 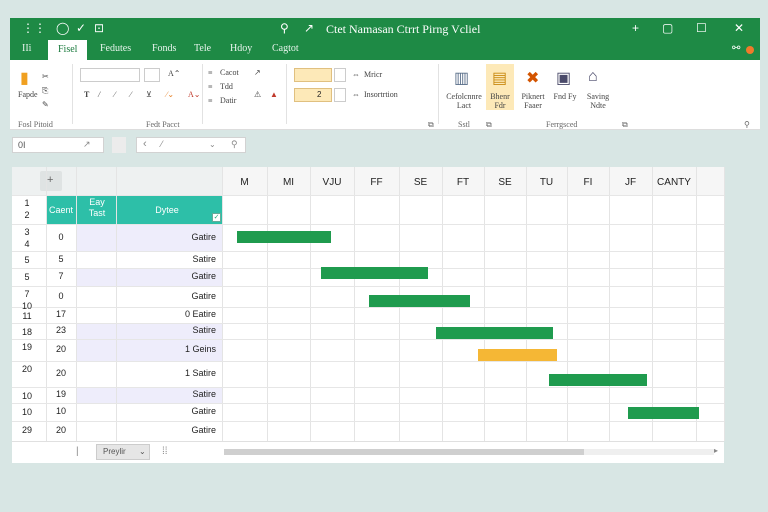 What do you see at coordinates (373, 74) in the screenshot?
I see `merge-a-label: Mricr` at bounding box center [373, 74].